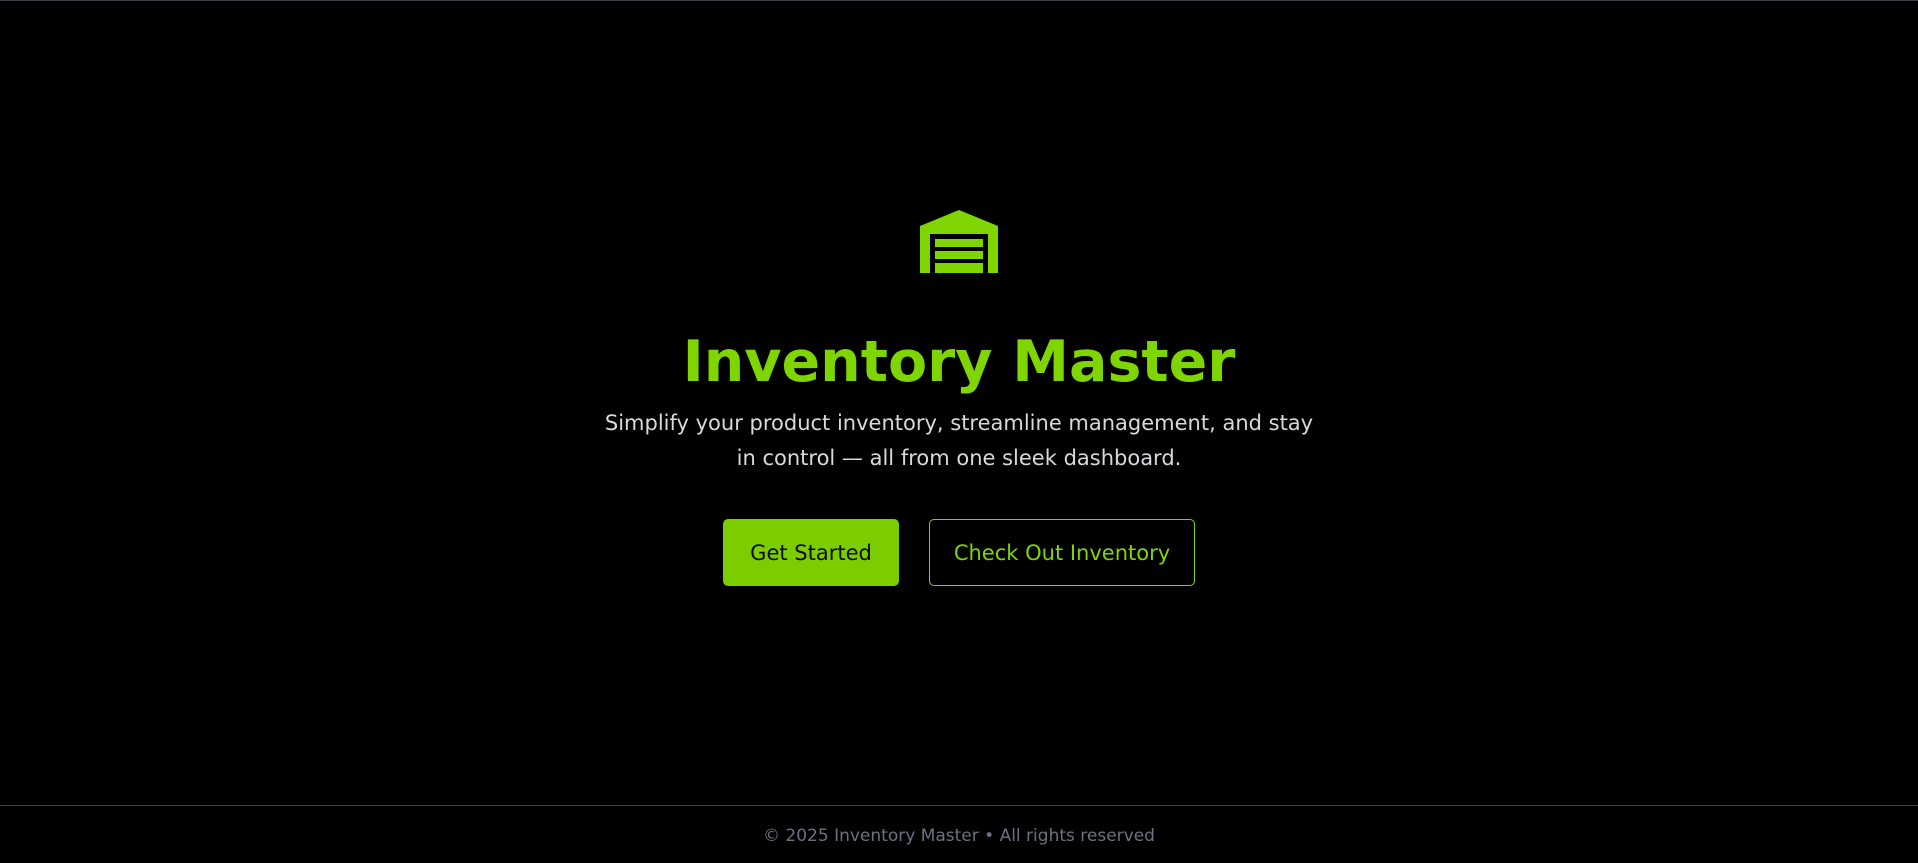  Describe the element at coordinates (959, 241) in the screenshot. I see `warehouse-icon` at that location.